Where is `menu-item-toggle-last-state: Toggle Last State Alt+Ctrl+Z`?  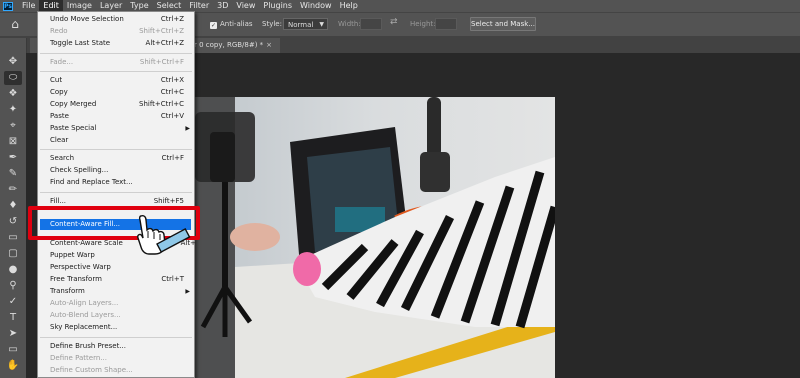 menu-item-toggle-last-state: Toggle Last State Alt+Ctrl+Z is located at coordinates (120, 43).